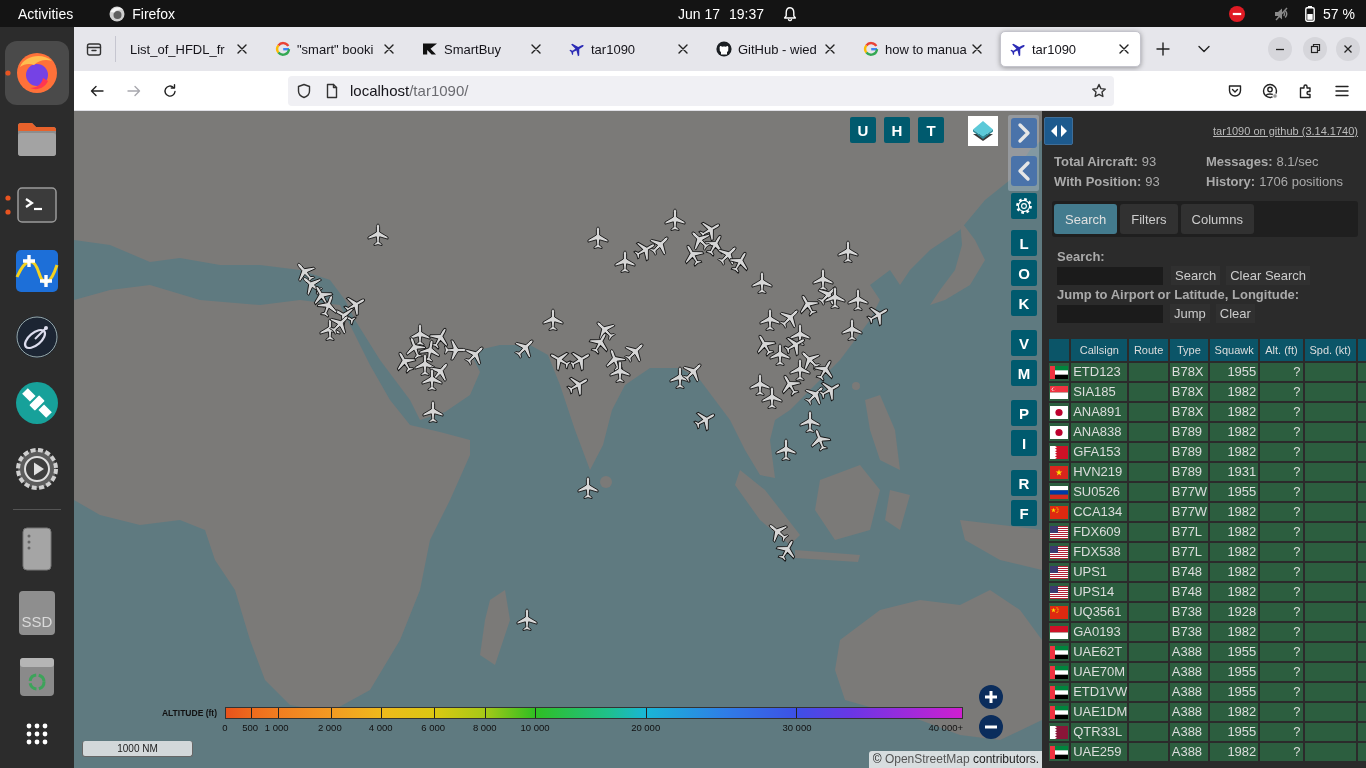 The height and width of the screenshot is (768, 1366). I want to click on map-control-button: R, so click(1024, 483).